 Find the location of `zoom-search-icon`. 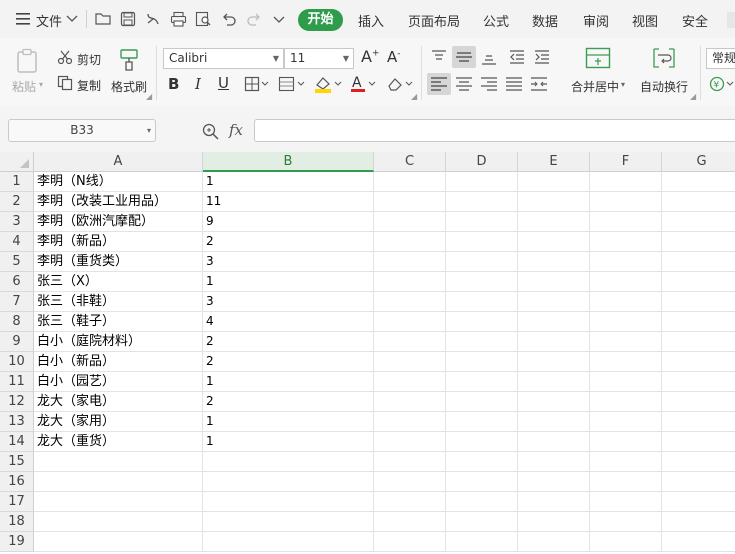

zoom-search-icon is located at coordinates (211, 133).